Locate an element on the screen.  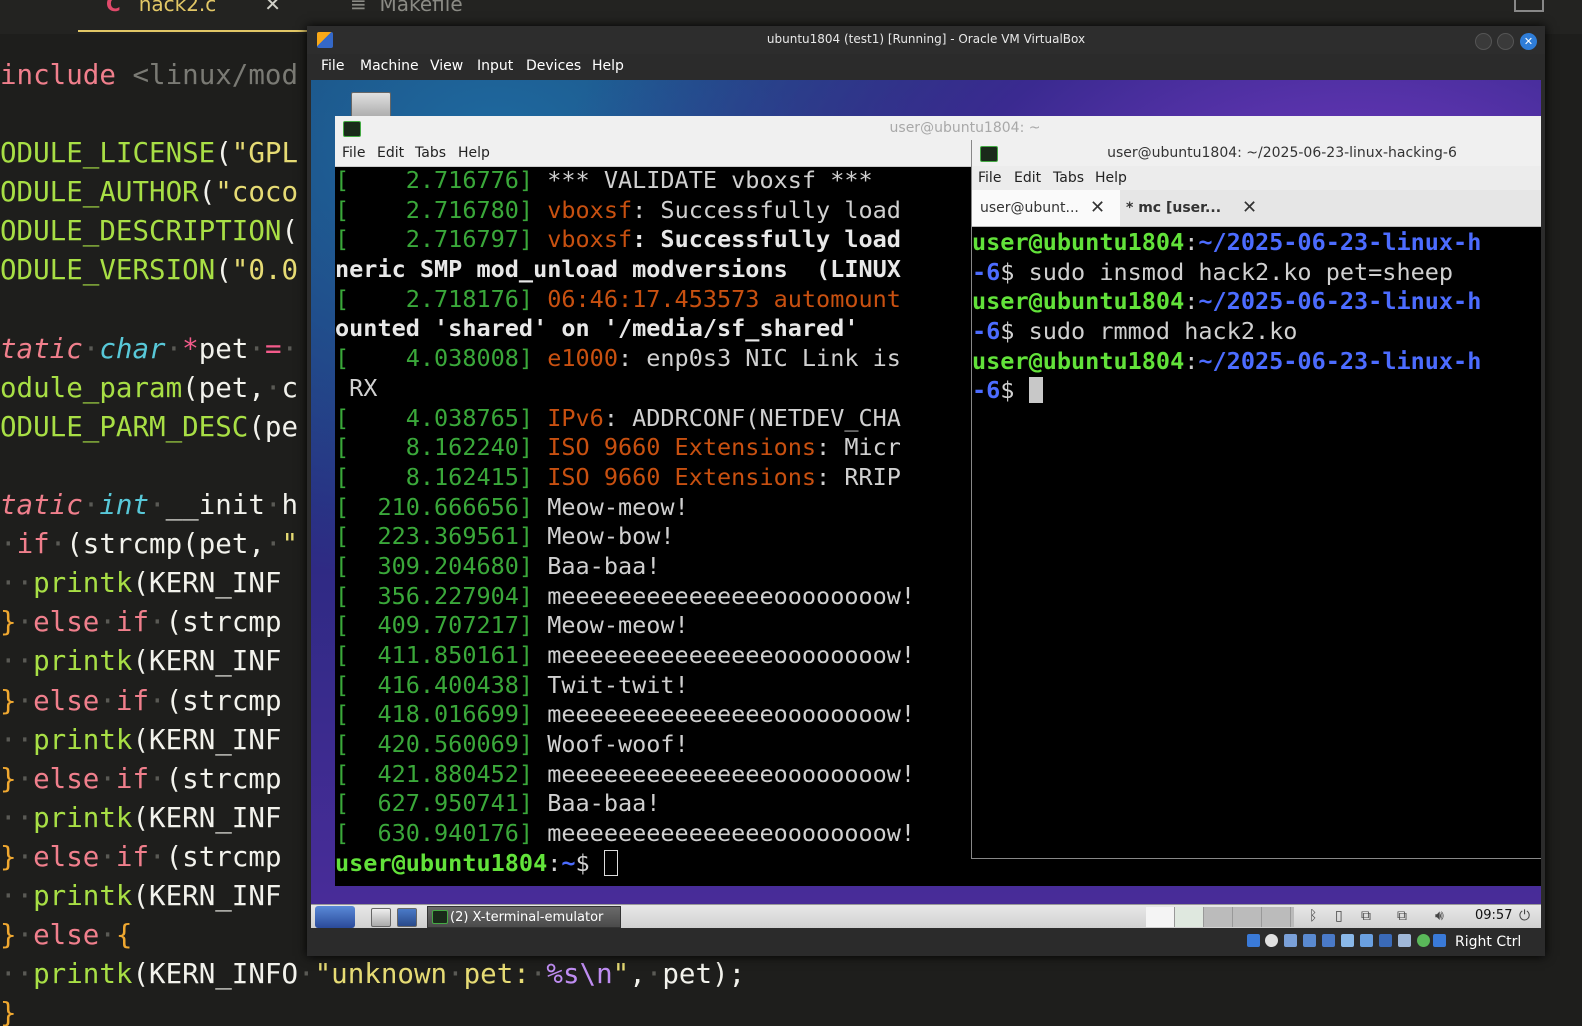
hard-disk-icon is located at coordinates (1253, 940).